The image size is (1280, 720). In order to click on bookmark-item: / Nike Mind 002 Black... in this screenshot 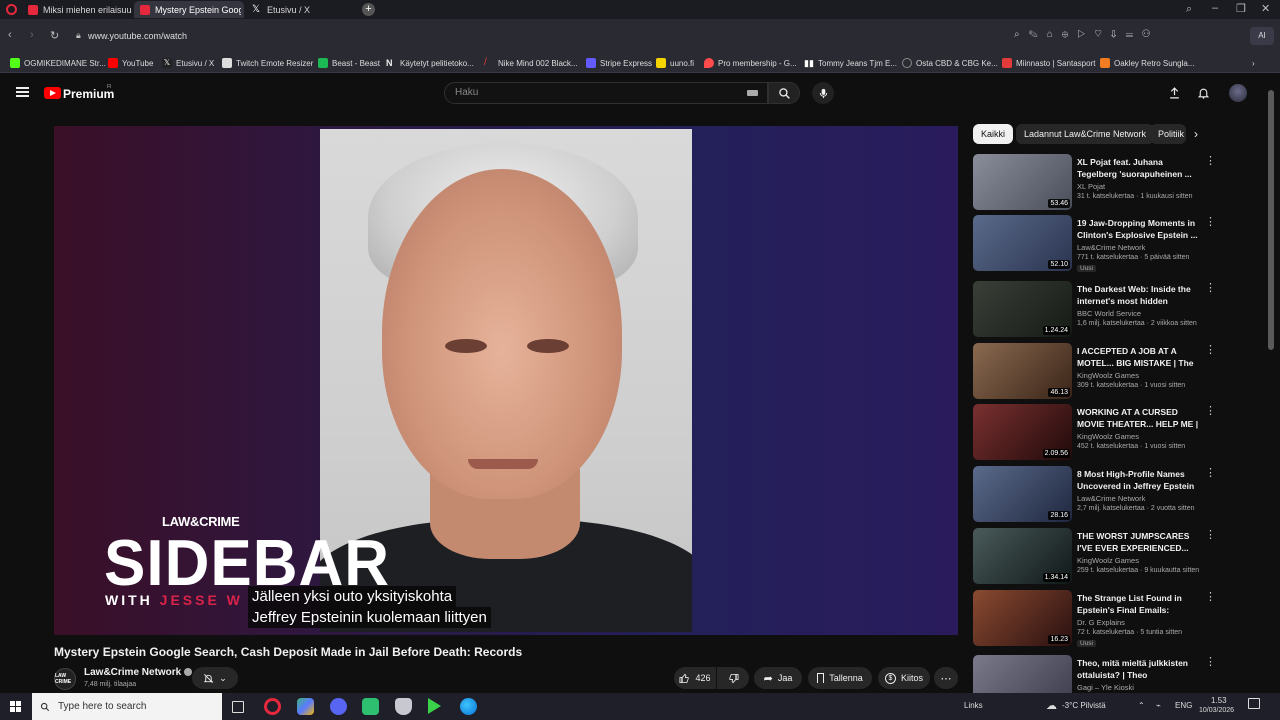, I will do `click(531, 63)`.